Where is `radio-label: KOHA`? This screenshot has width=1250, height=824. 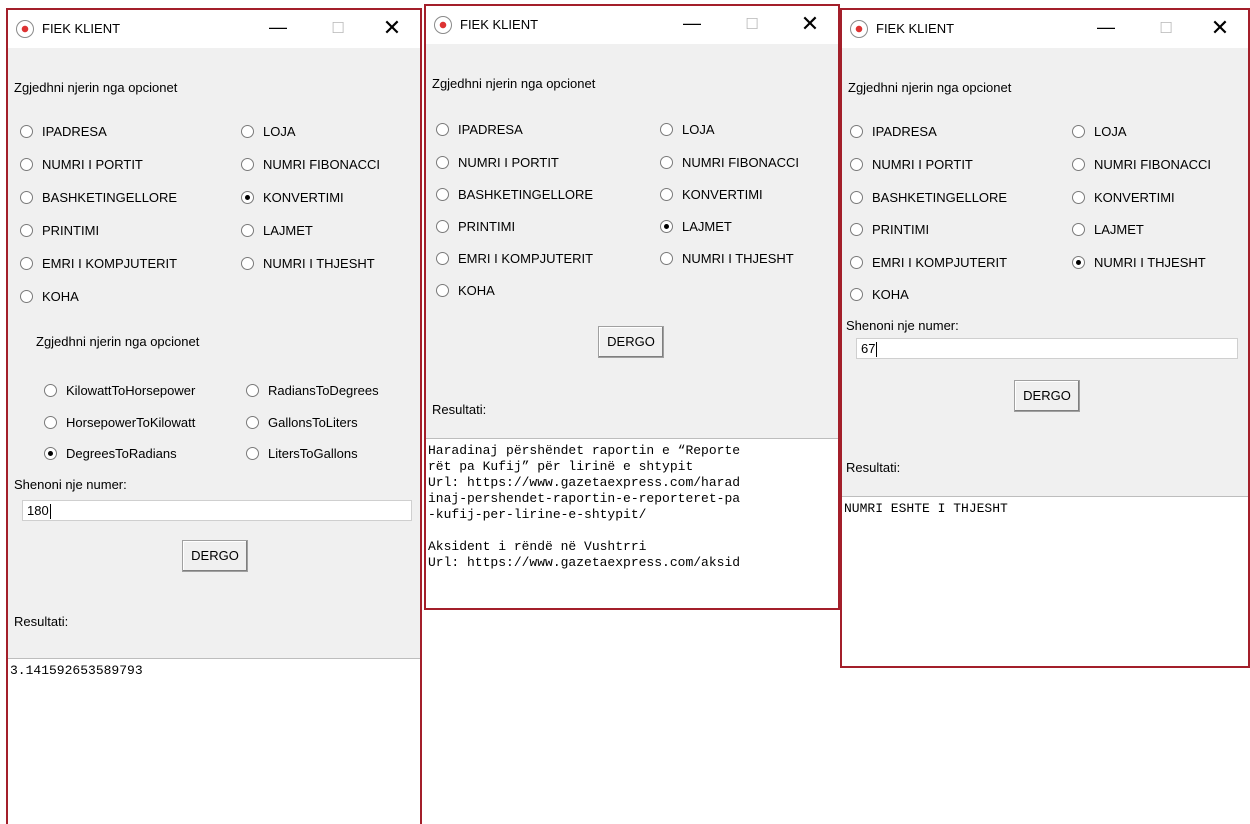 radio-label: KOHA is located at coordinates (60, 296).